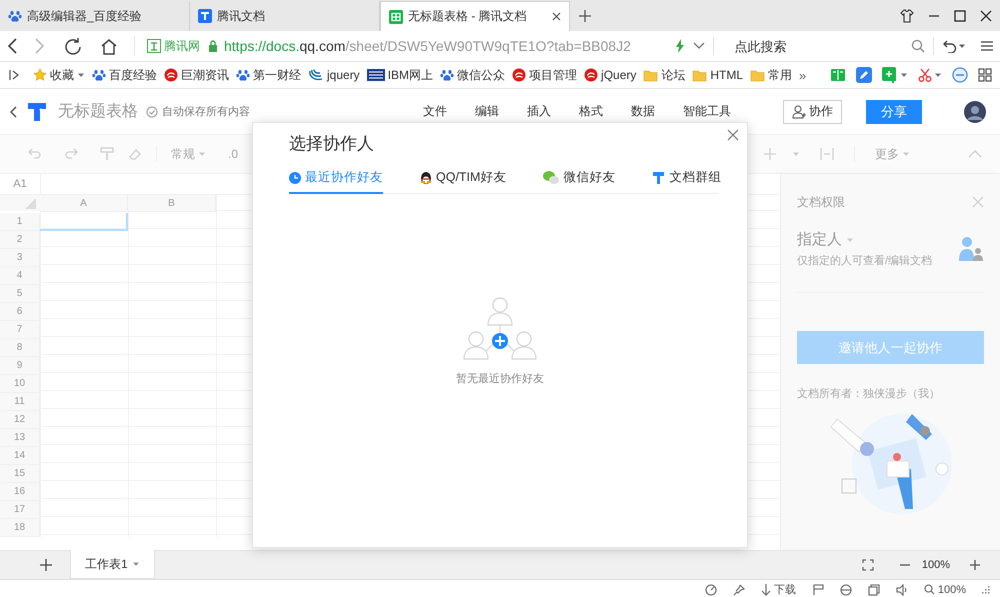  Describe the element at coordinates (936, 565) in the screenshot. I see `zoom-level: 100%` at that location.